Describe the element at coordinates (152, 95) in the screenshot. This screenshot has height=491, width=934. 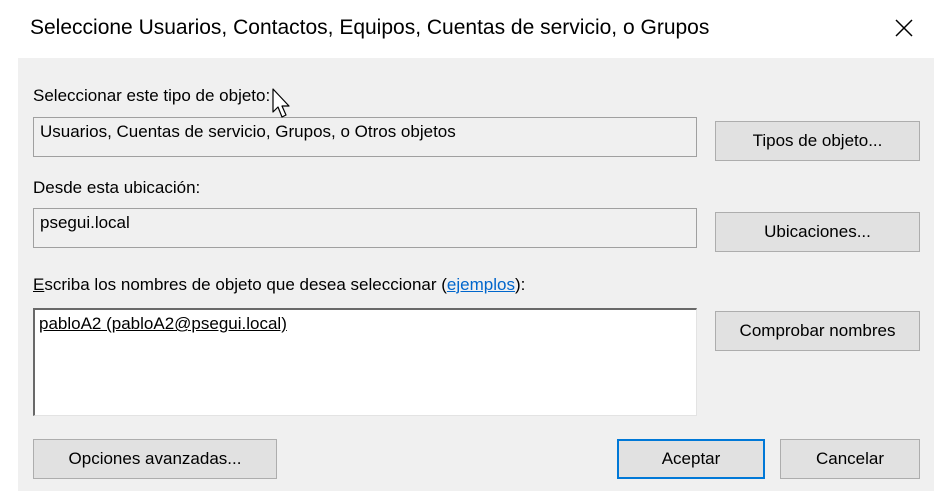
I see `object-type-label: Seleccionar este tipo de objeto:` at that location.